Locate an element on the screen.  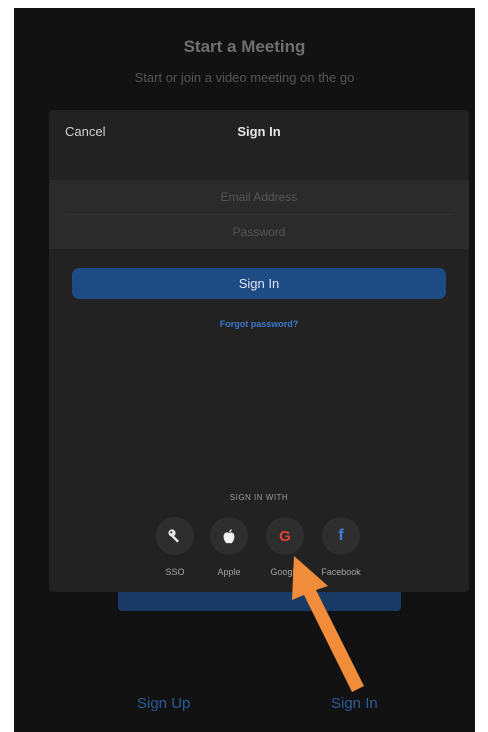
background-subtitle: Start or join a video meeting on the go is located at coordinates (244, 77).